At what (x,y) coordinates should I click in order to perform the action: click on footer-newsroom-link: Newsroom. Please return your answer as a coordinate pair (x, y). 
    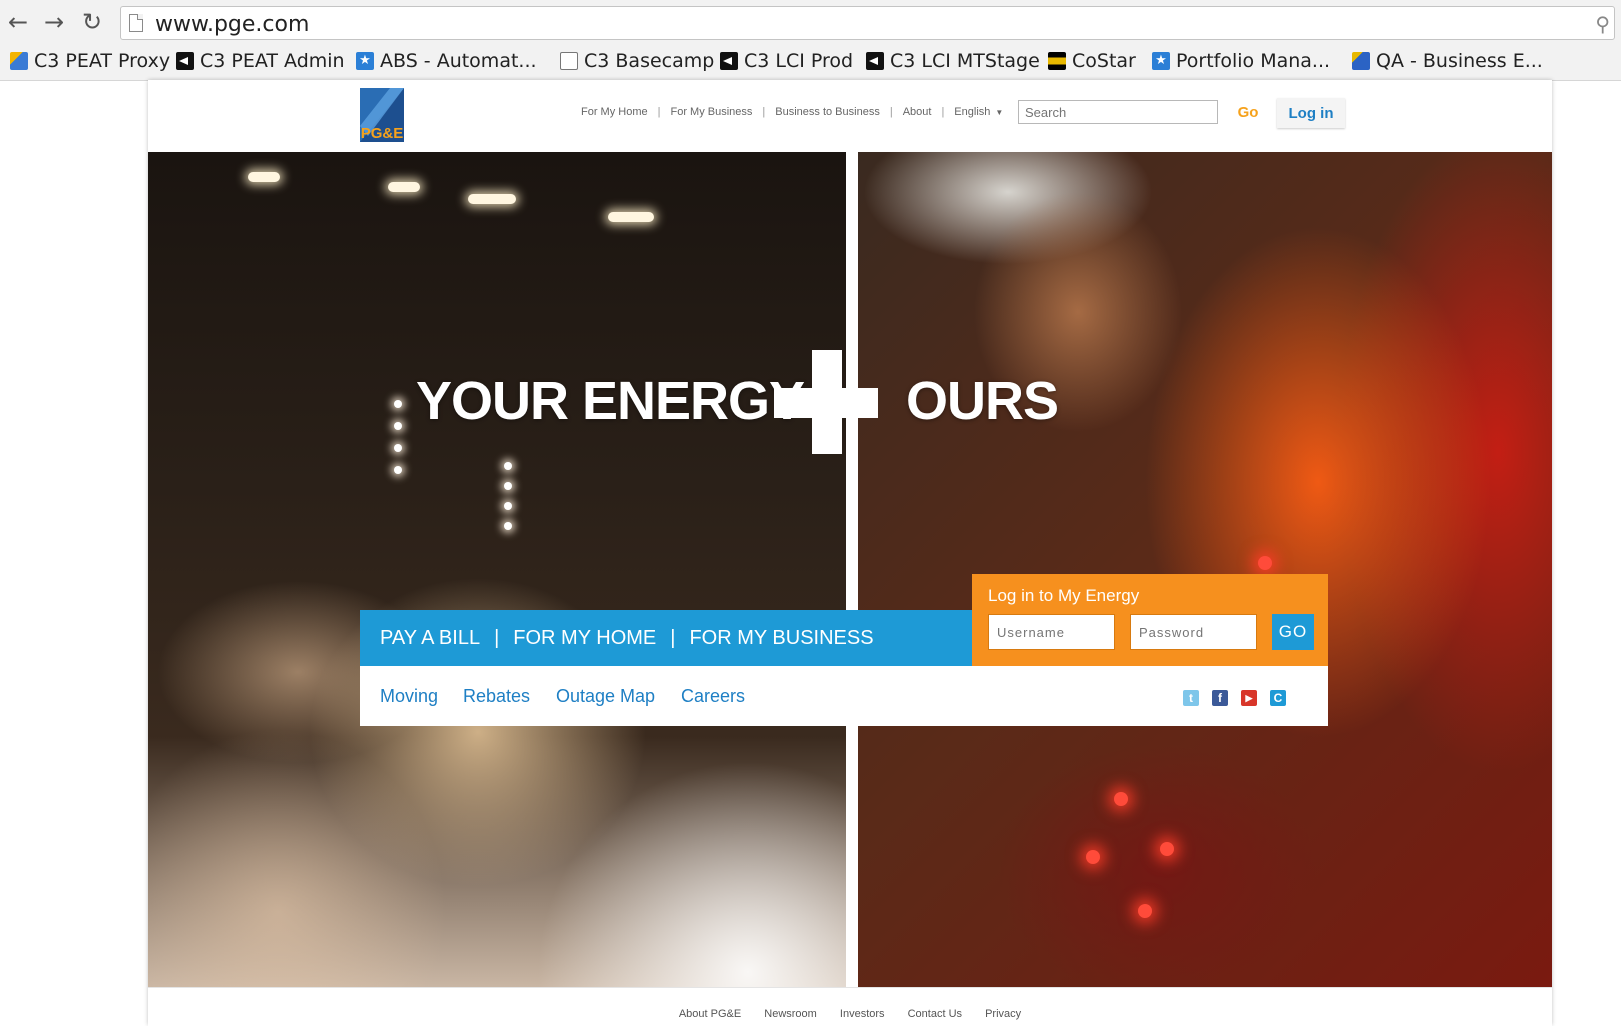
    Looking at the image, I should click on (790, 1014).